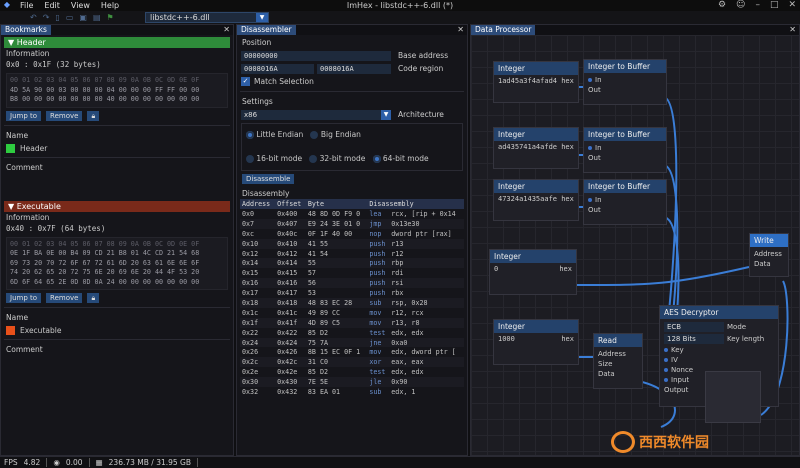 The image size is (800, 468). Describe the element at coordinates (97, 17) in the screenshot. I see `save-as-icon: ▤` at that location.